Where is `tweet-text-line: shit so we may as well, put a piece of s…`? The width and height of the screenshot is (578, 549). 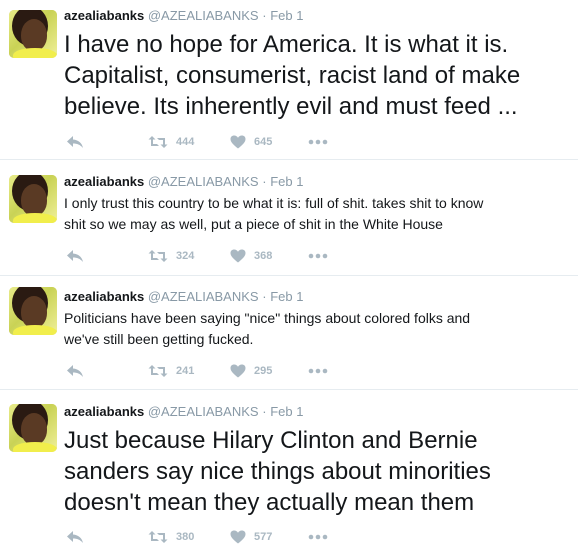 tweet-text-line: shit so we may as well, put a piece of s… is located at coordinates (253, 224).